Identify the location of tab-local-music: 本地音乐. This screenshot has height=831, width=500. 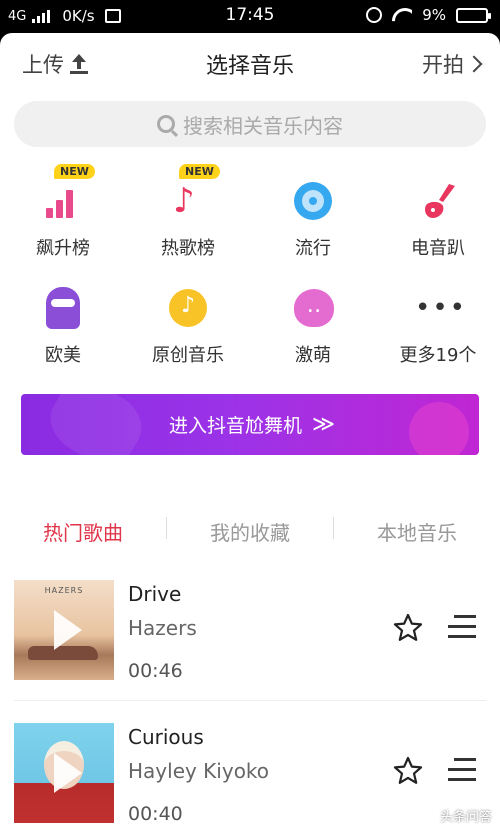
(417, 531).